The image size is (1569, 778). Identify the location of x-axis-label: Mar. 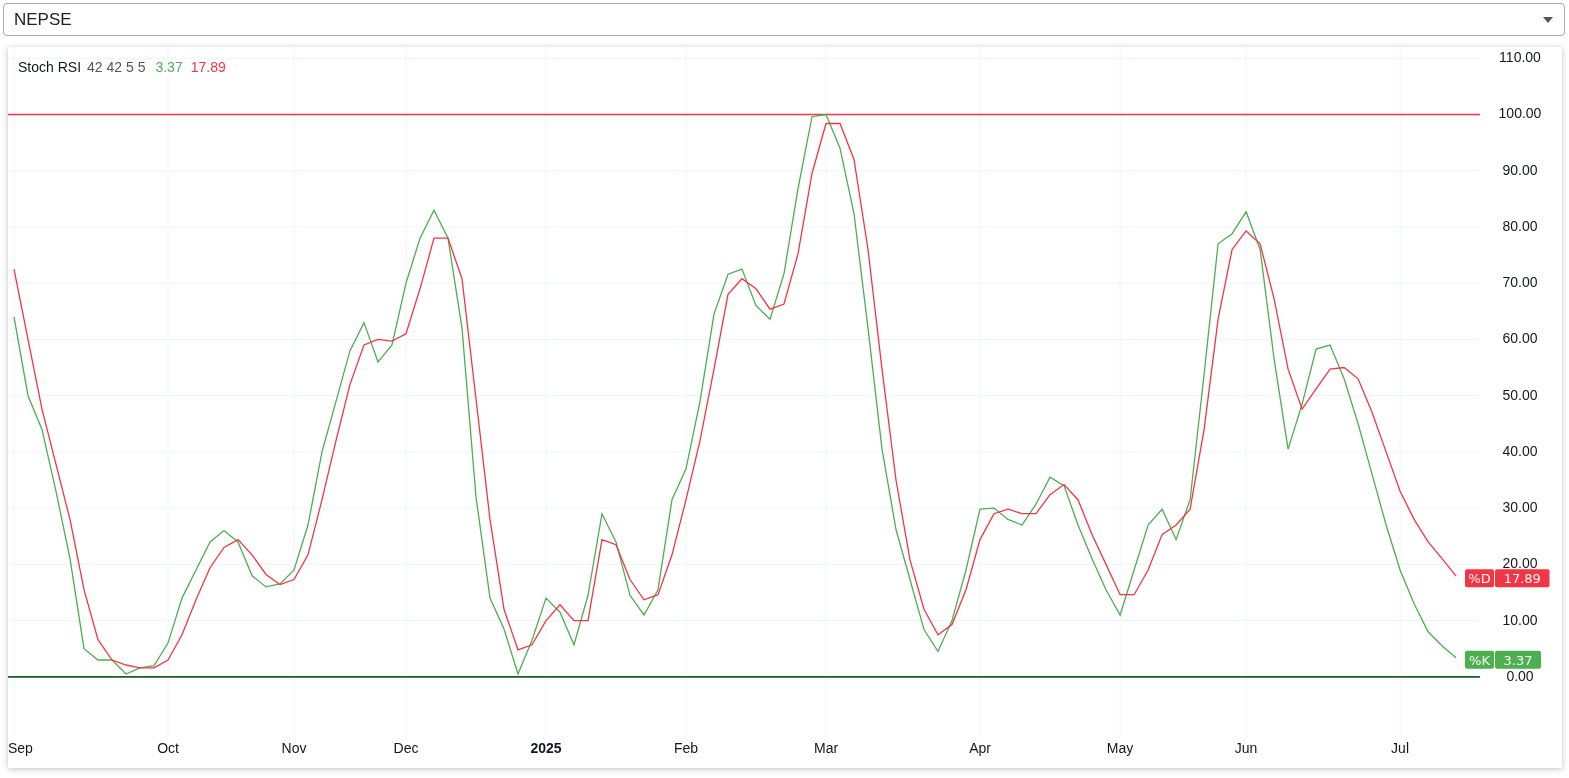
(826, 748).